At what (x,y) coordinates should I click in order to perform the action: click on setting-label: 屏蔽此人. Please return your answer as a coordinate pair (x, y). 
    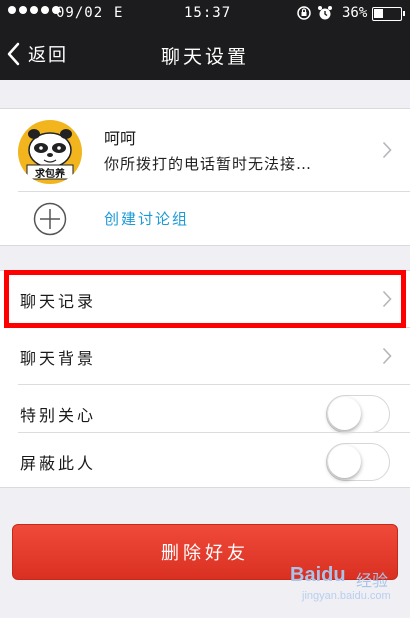
    Looking at the image, I should click on (58, 463).